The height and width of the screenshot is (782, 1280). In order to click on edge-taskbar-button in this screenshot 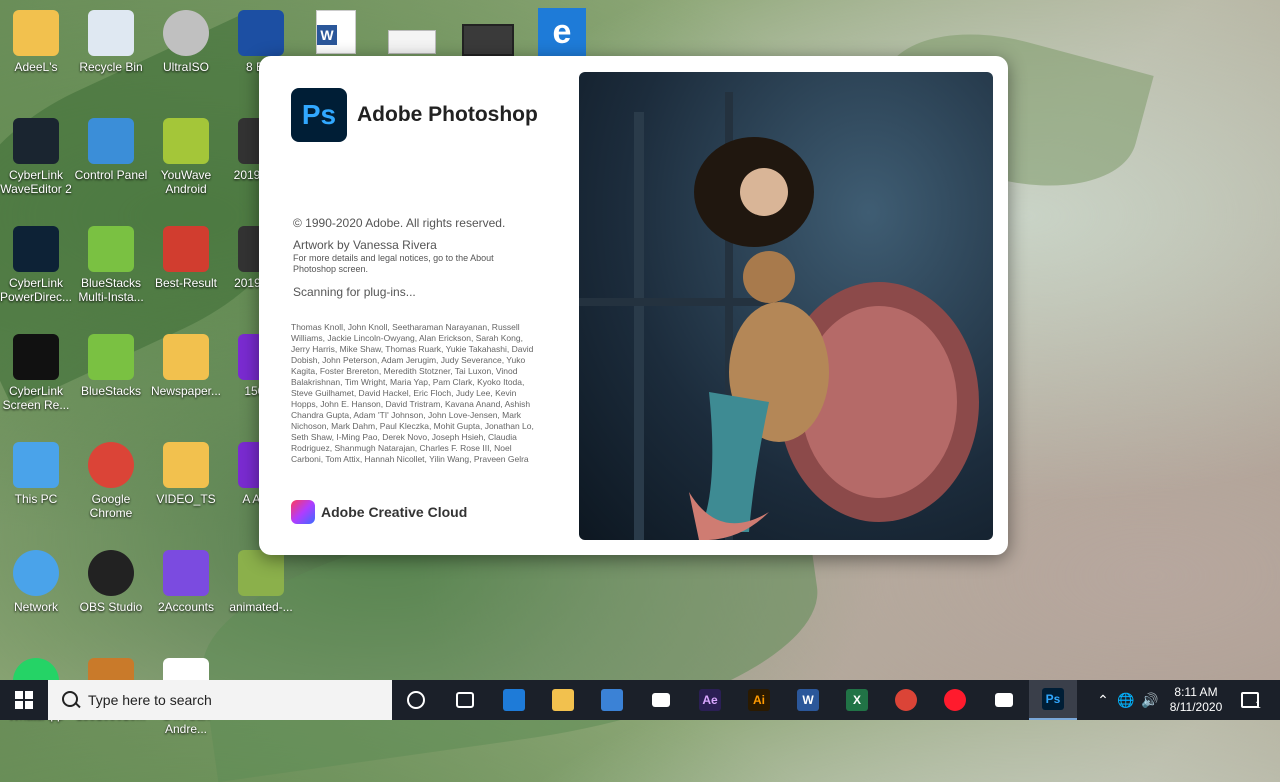, I will do `click(514, 700)`.